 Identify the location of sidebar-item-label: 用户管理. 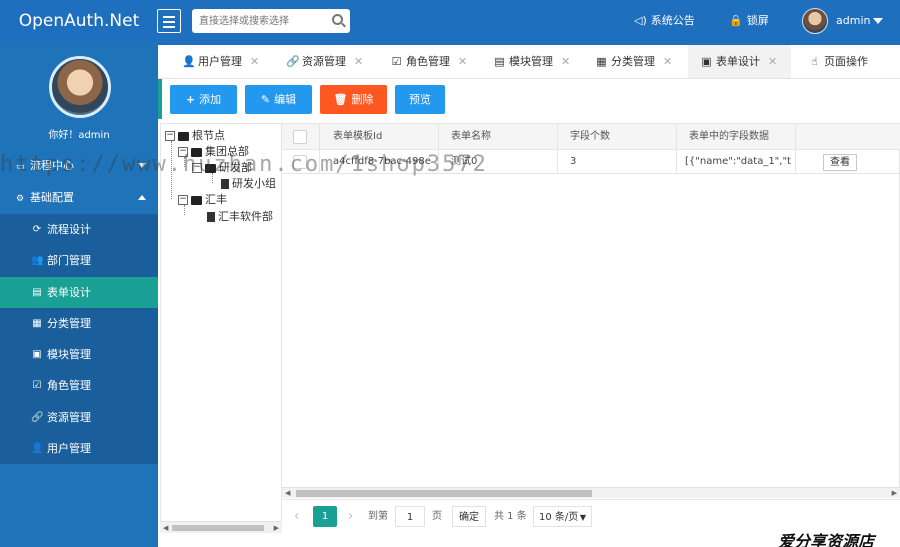
(69, 449).